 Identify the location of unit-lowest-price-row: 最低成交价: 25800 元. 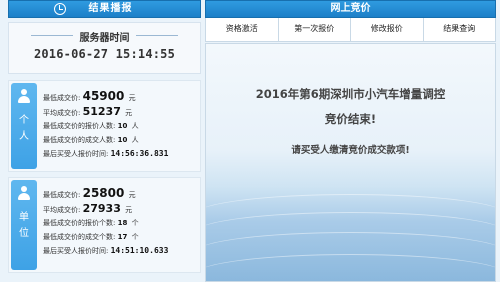
(120, 193).